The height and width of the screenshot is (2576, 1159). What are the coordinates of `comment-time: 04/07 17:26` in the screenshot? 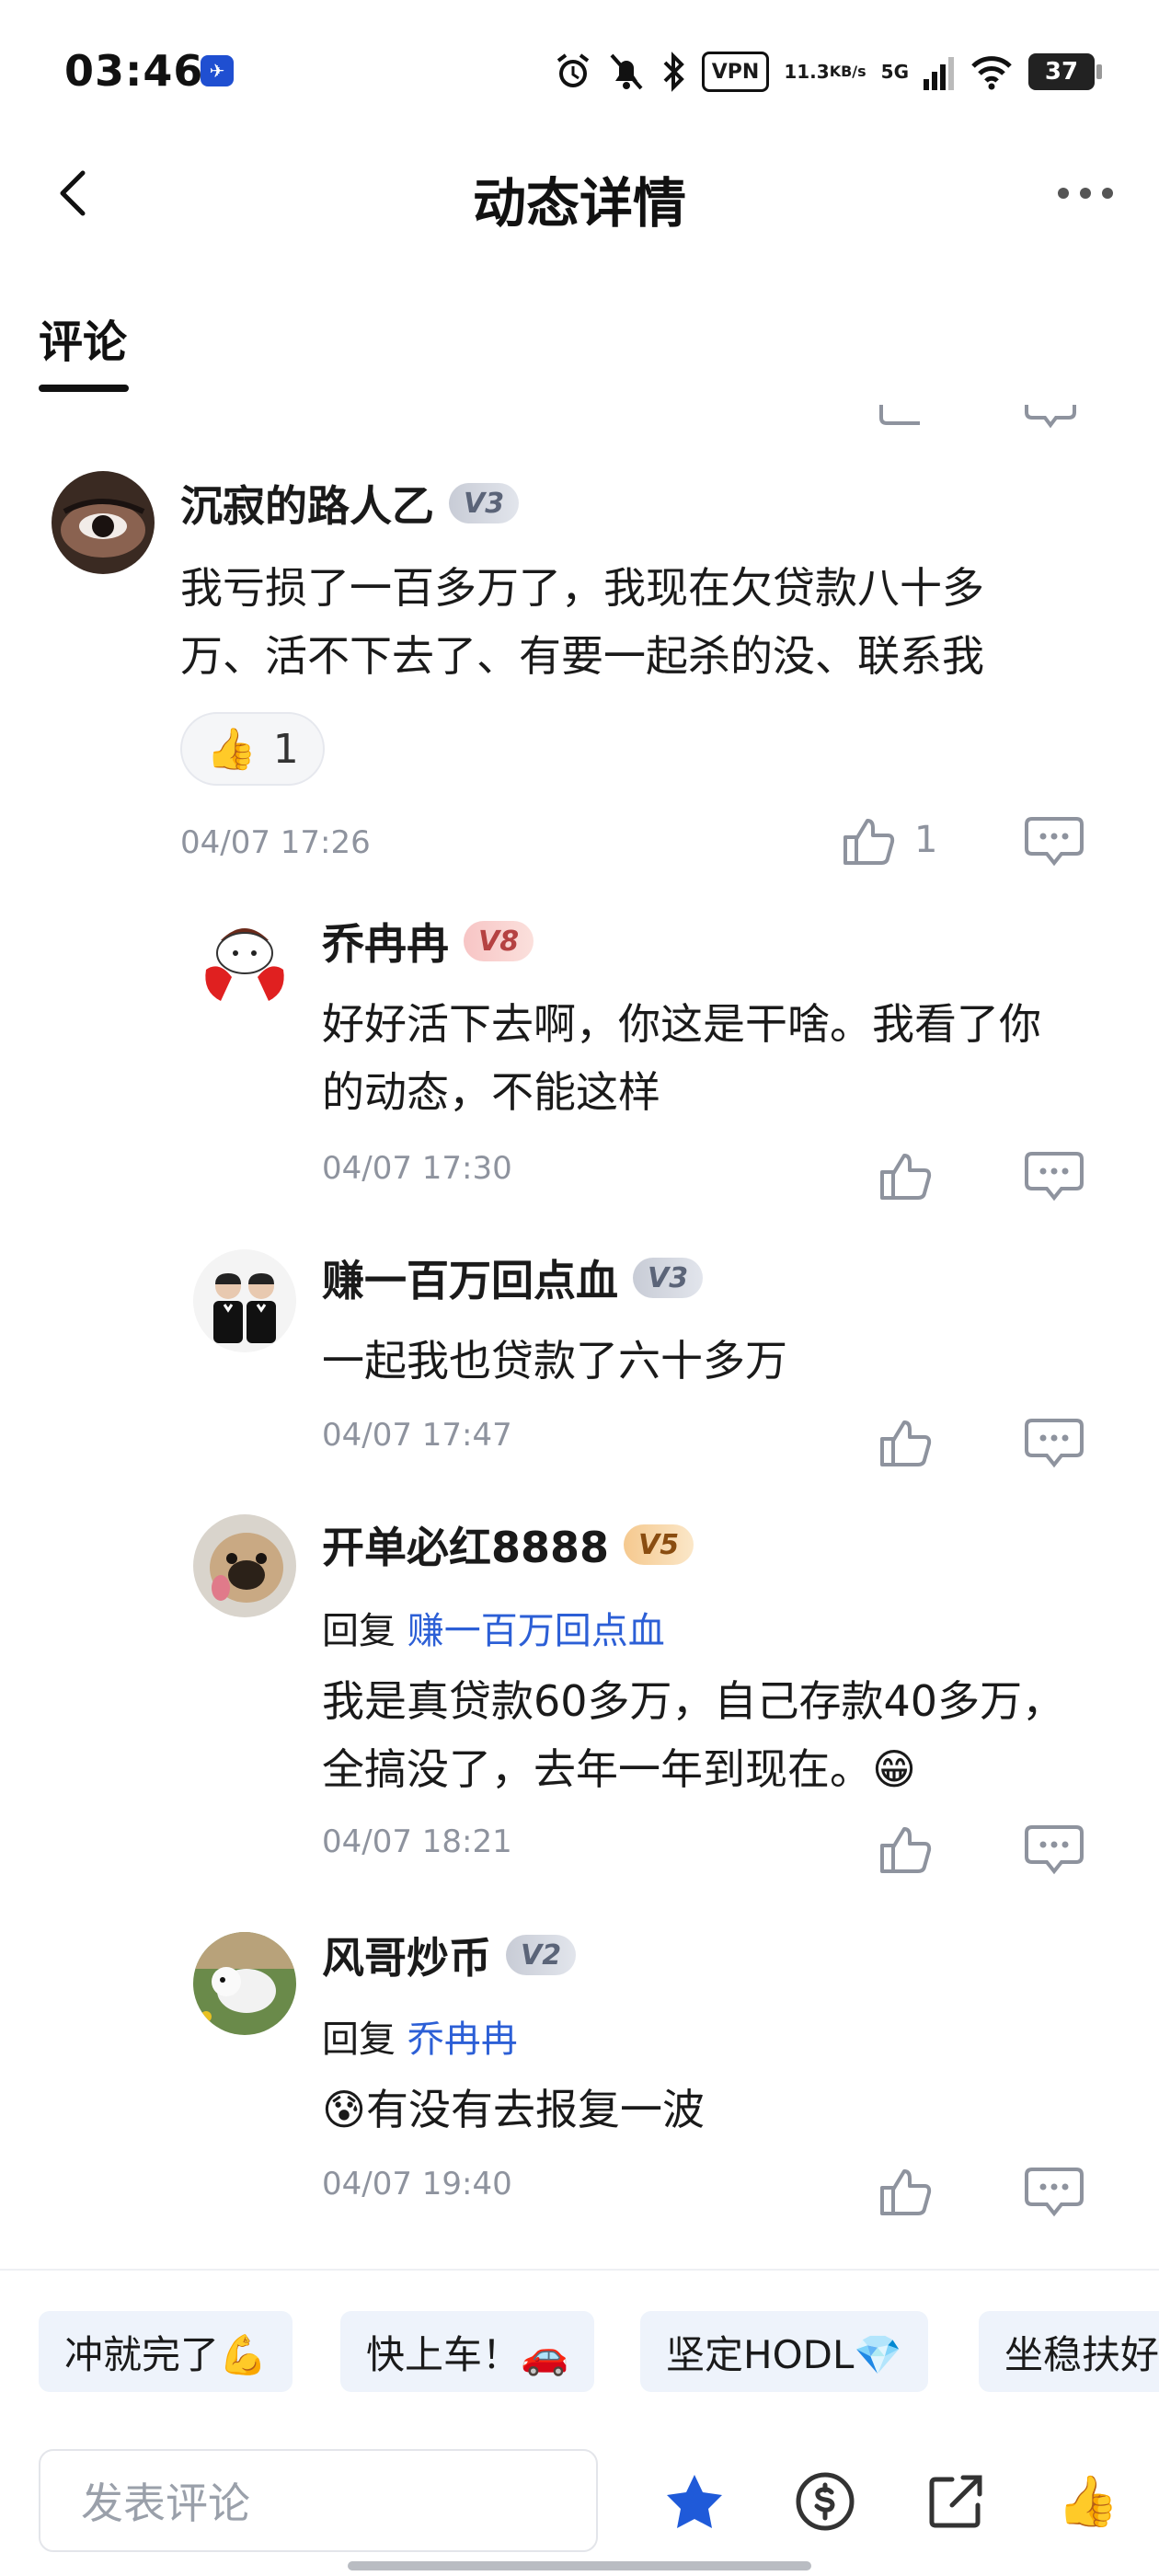 It's located at (275, 842).